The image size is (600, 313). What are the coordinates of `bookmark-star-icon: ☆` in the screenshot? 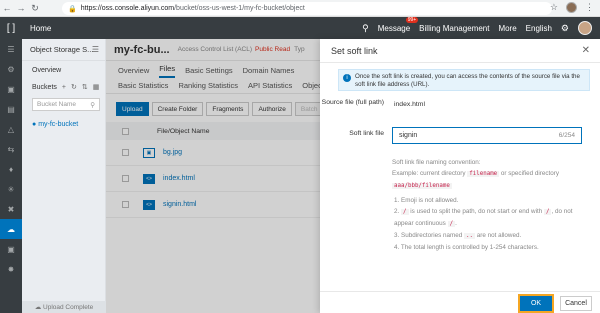 It's located at (554, 7).